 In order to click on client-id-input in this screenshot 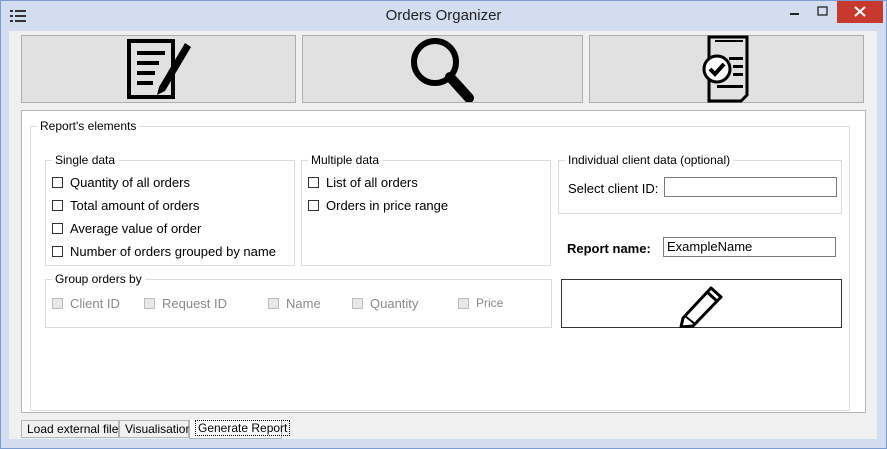, I will do `click(750, 187)`.